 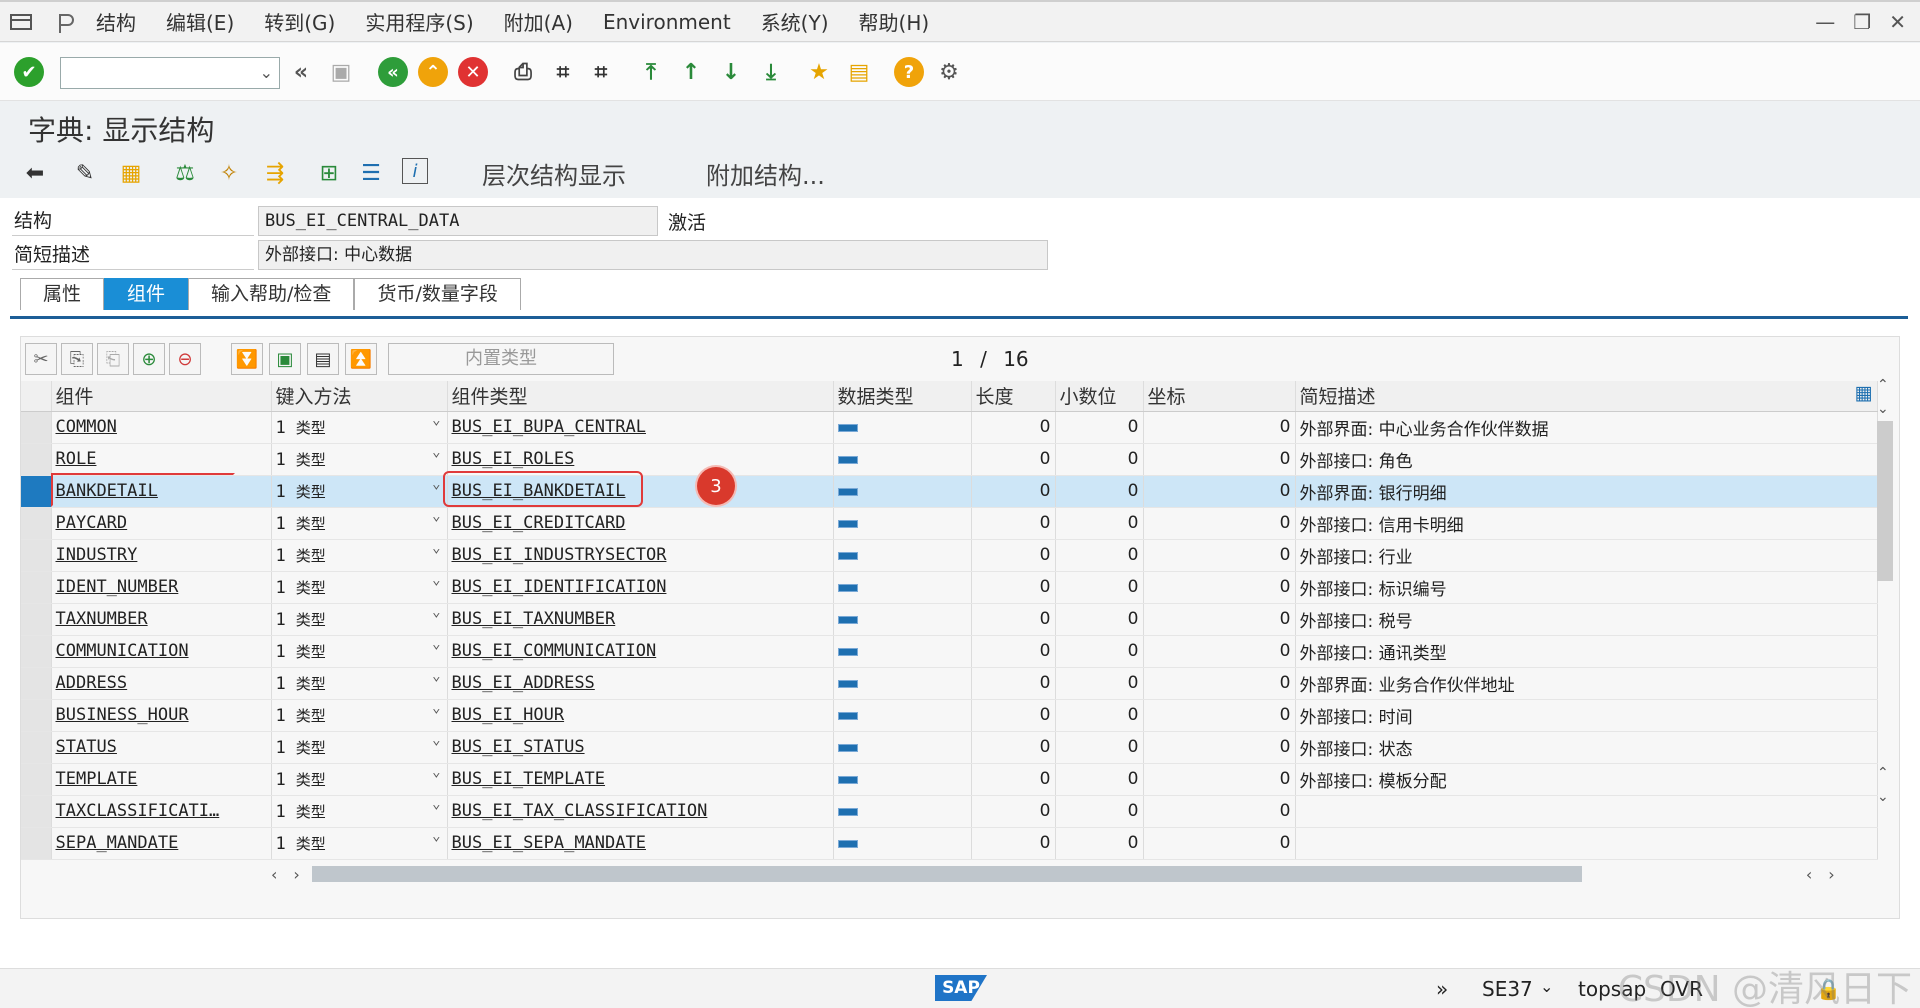 What do you see at coordinates (601, 72) in the screenshot?
I see `find-next-icon: ⌗` at bounding box center [601, 72].